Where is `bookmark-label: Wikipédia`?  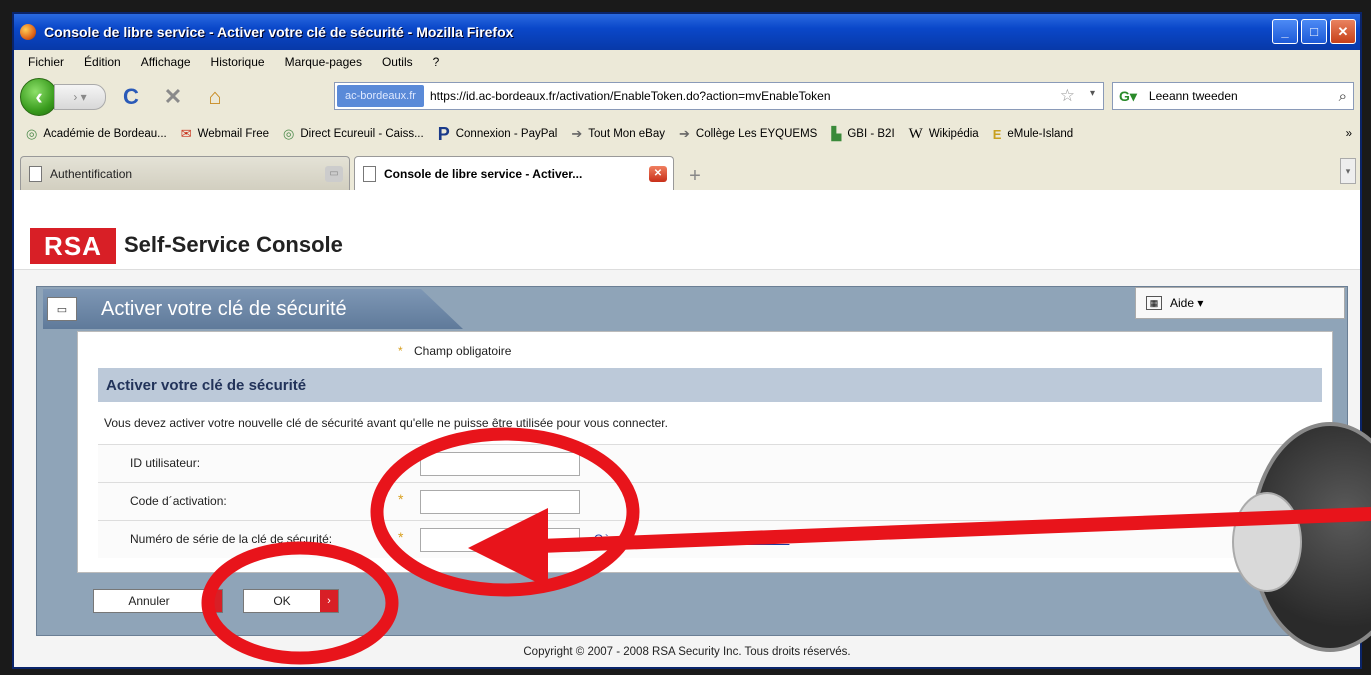 bookmark-label: Wikipédia is located at coordinates (953, 134).